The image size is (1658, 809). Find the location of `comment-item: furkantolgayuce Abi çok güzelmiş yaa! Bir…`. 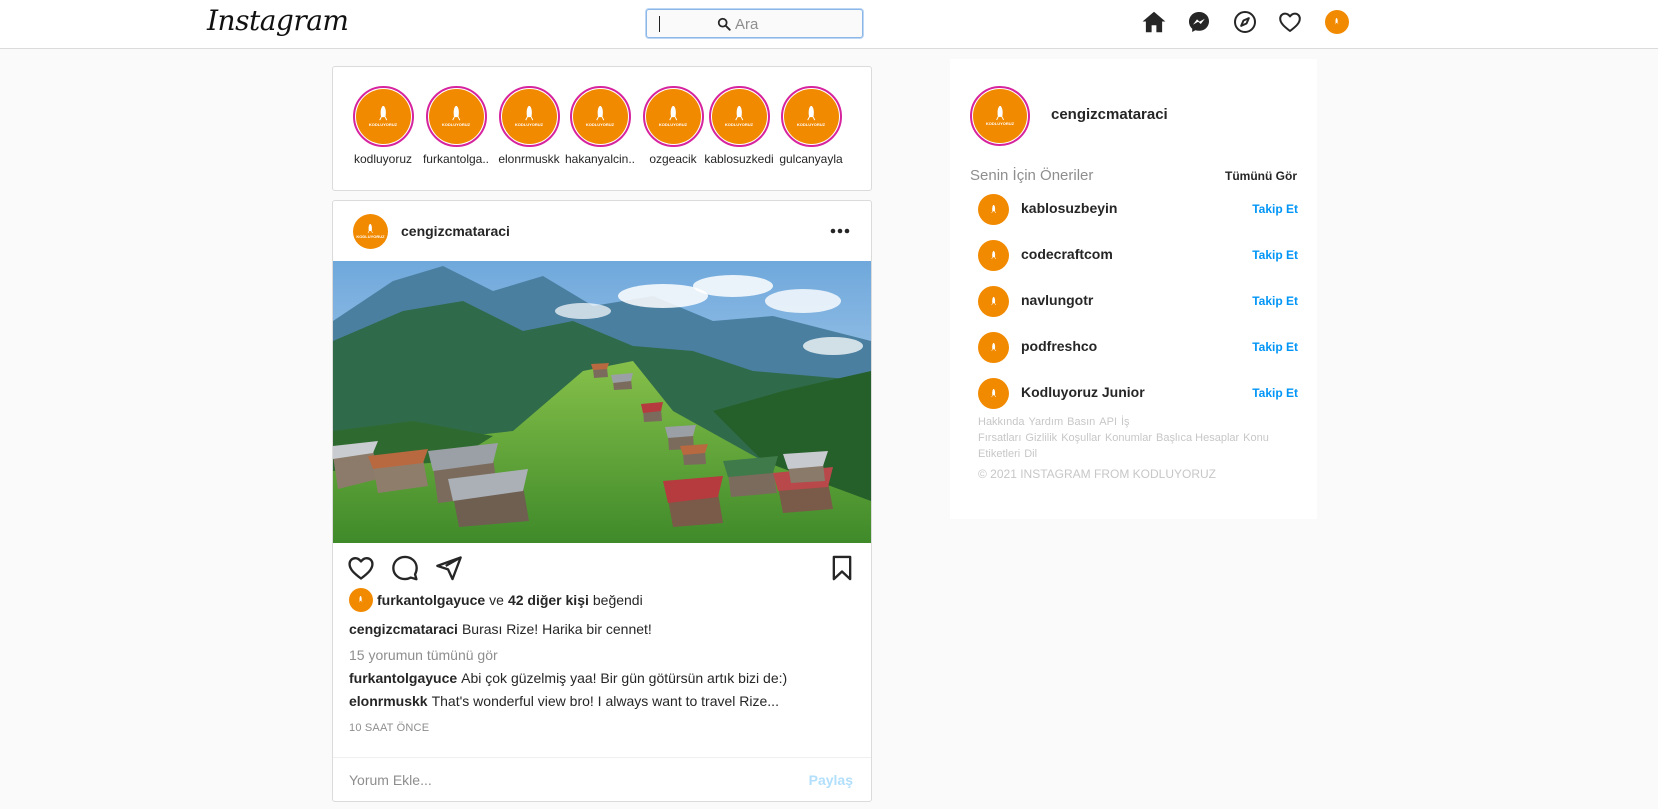

comment-item: furkantolgayuce Abi çok güzelmiş yaa! Bir… is located at coordinates (568, 678).